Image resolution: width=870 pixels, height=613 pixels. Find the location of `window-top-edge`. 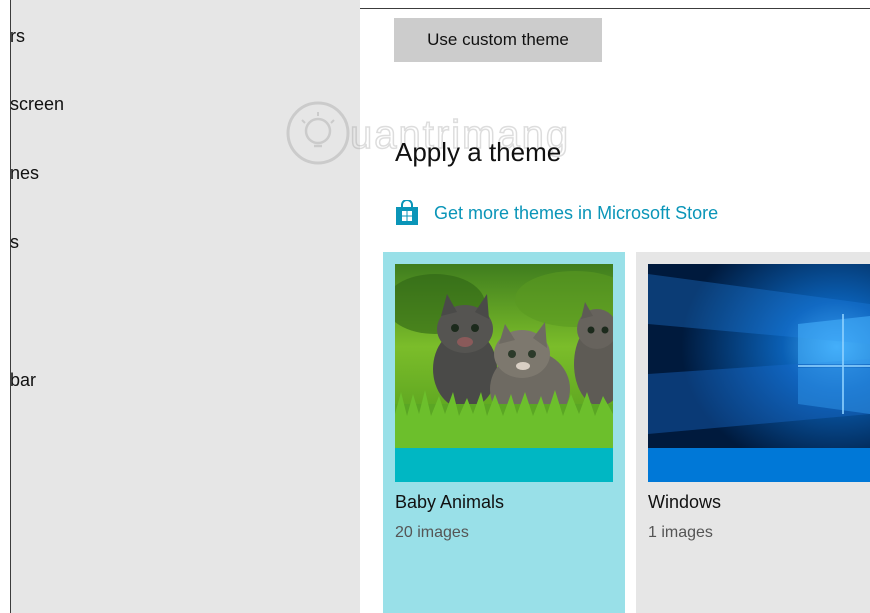

window-top-edge is located at coordinates (615, 8).